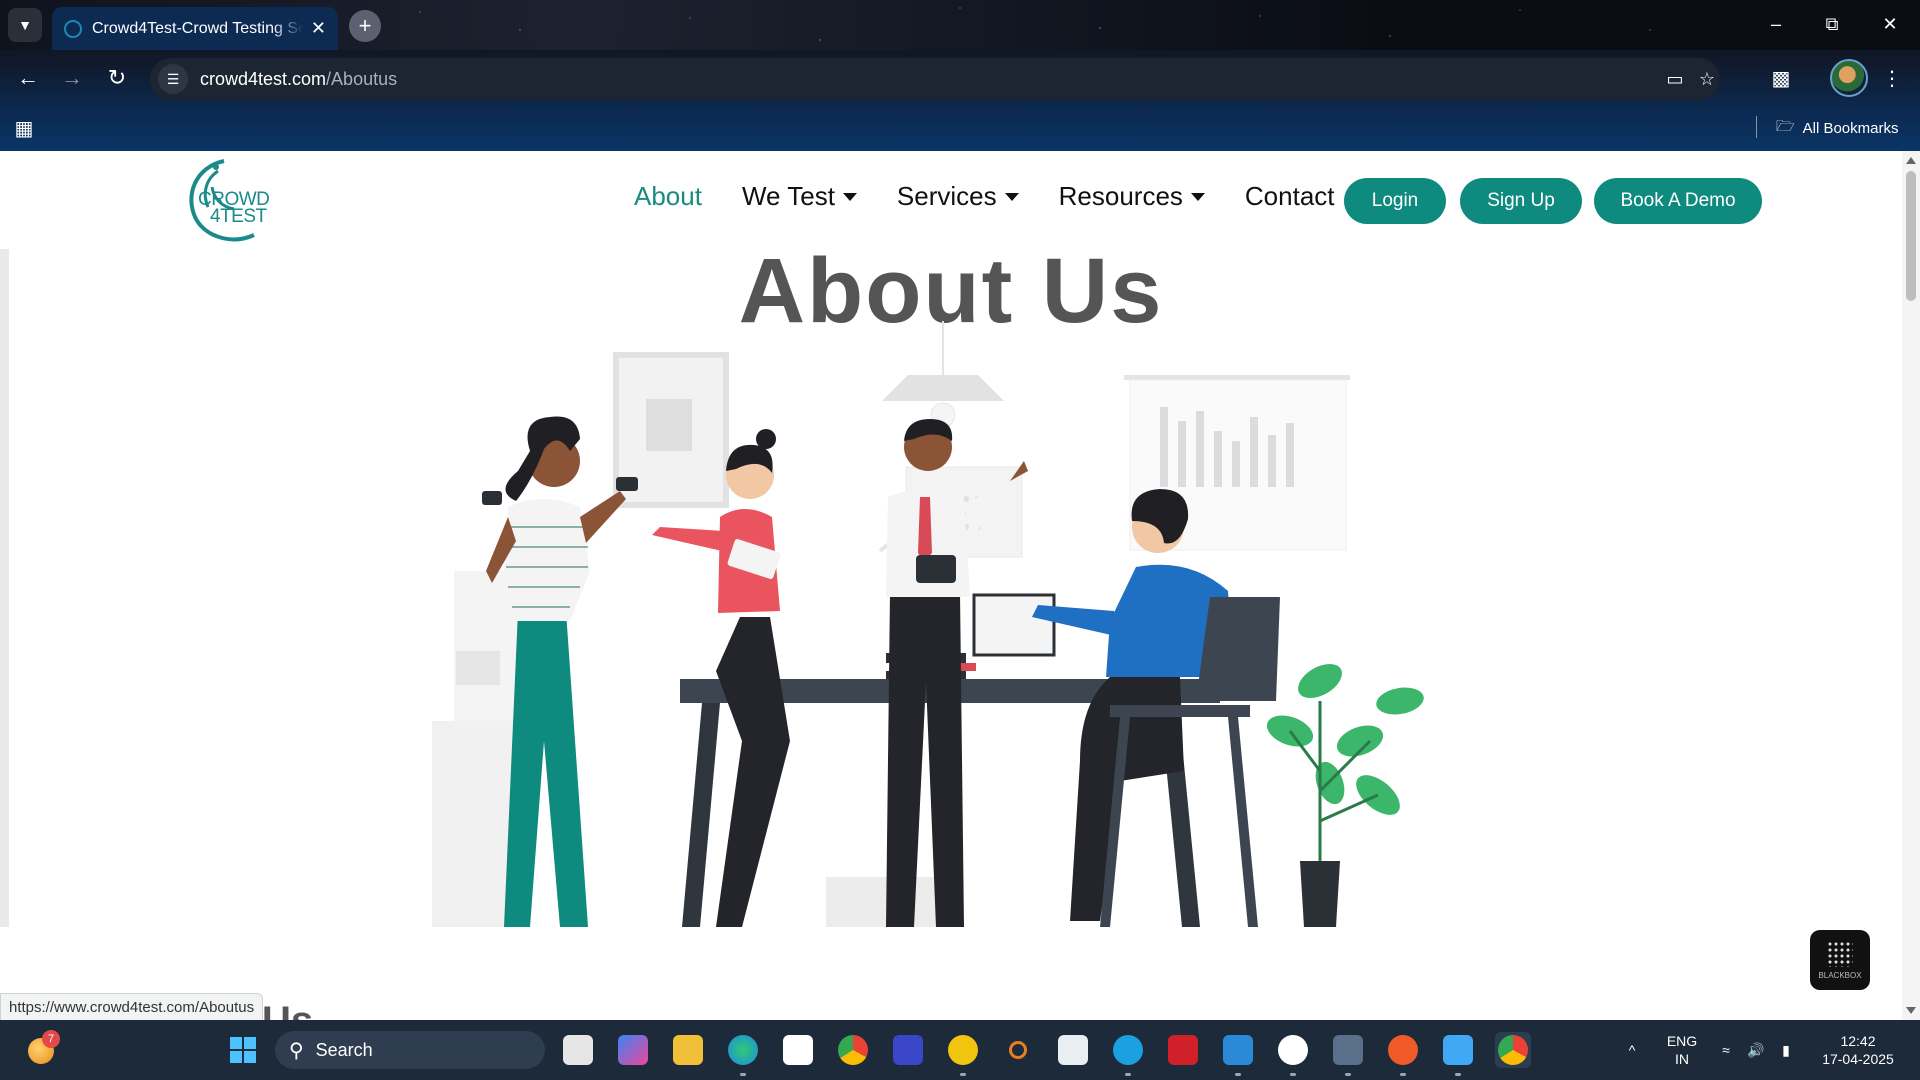 The width and height of the screenshot is (1920, 1080). What do you see at coordinates (72, 78) in the screenshot?
I see `forward-button: →` at bounding box center [72, 78].